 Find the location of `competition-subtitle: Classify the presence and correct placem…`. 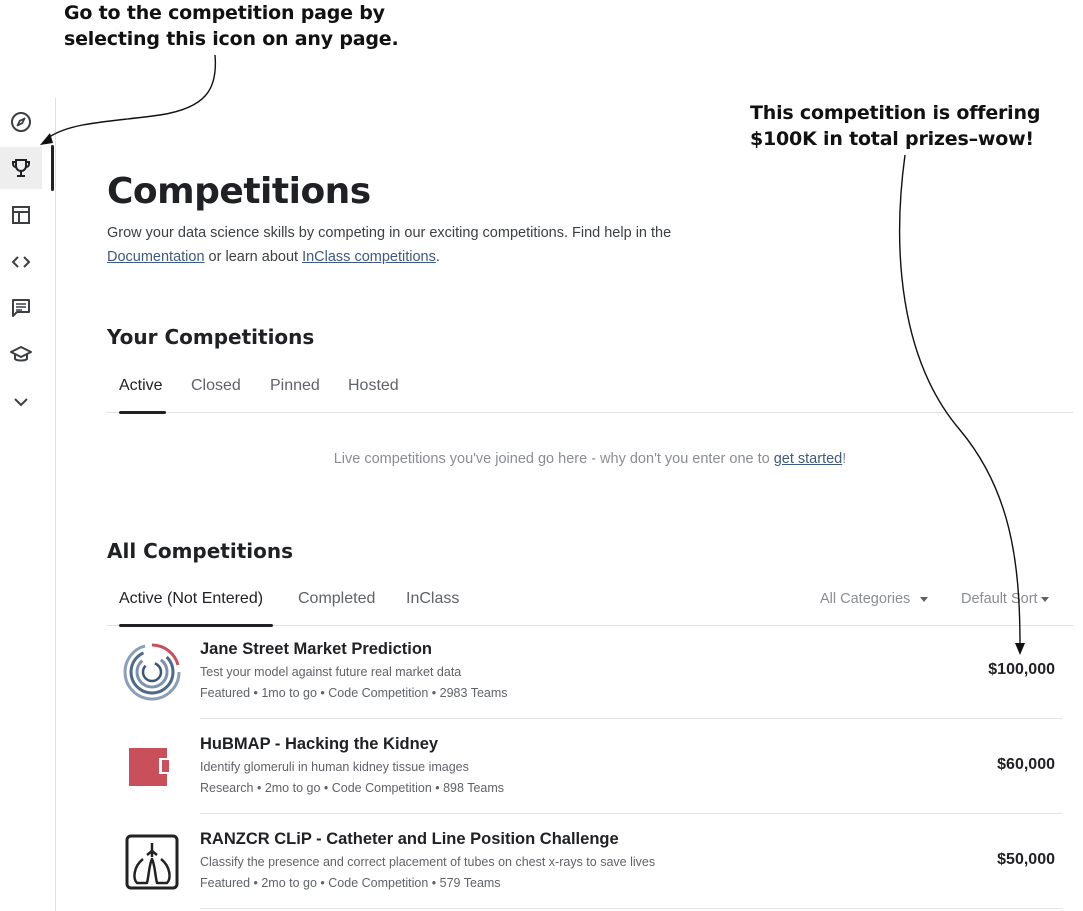

competition-subtitle: Classify the presence and correct placem… is located at coordinates (428, 862).